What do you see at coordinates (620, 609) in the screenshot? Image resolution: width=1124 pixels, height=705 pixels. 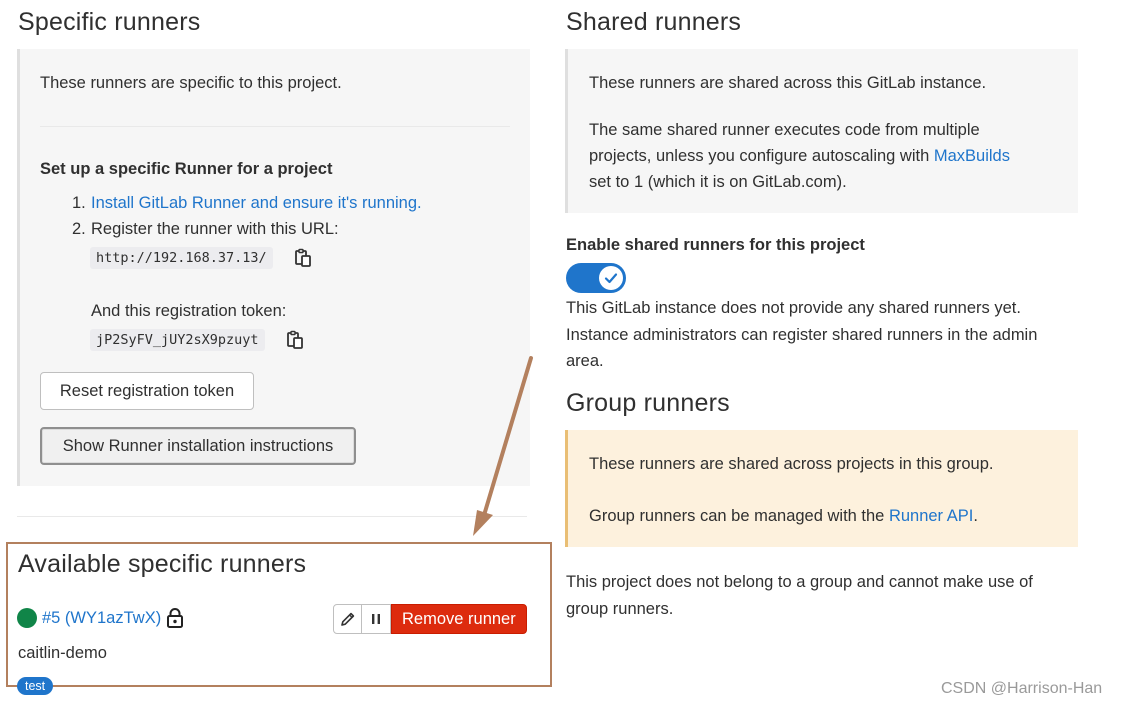 I see `group-note-line-2: group runners.` at bounding box center [620, 609].